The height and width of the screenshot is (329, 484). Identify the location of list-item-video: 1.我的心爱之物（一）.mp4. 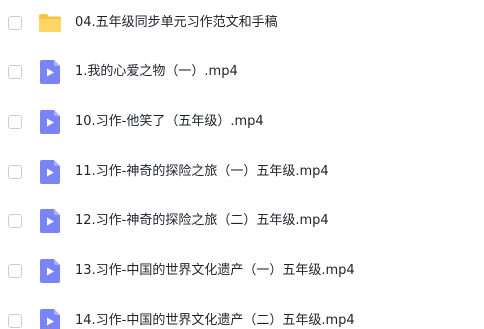
(242, 72).